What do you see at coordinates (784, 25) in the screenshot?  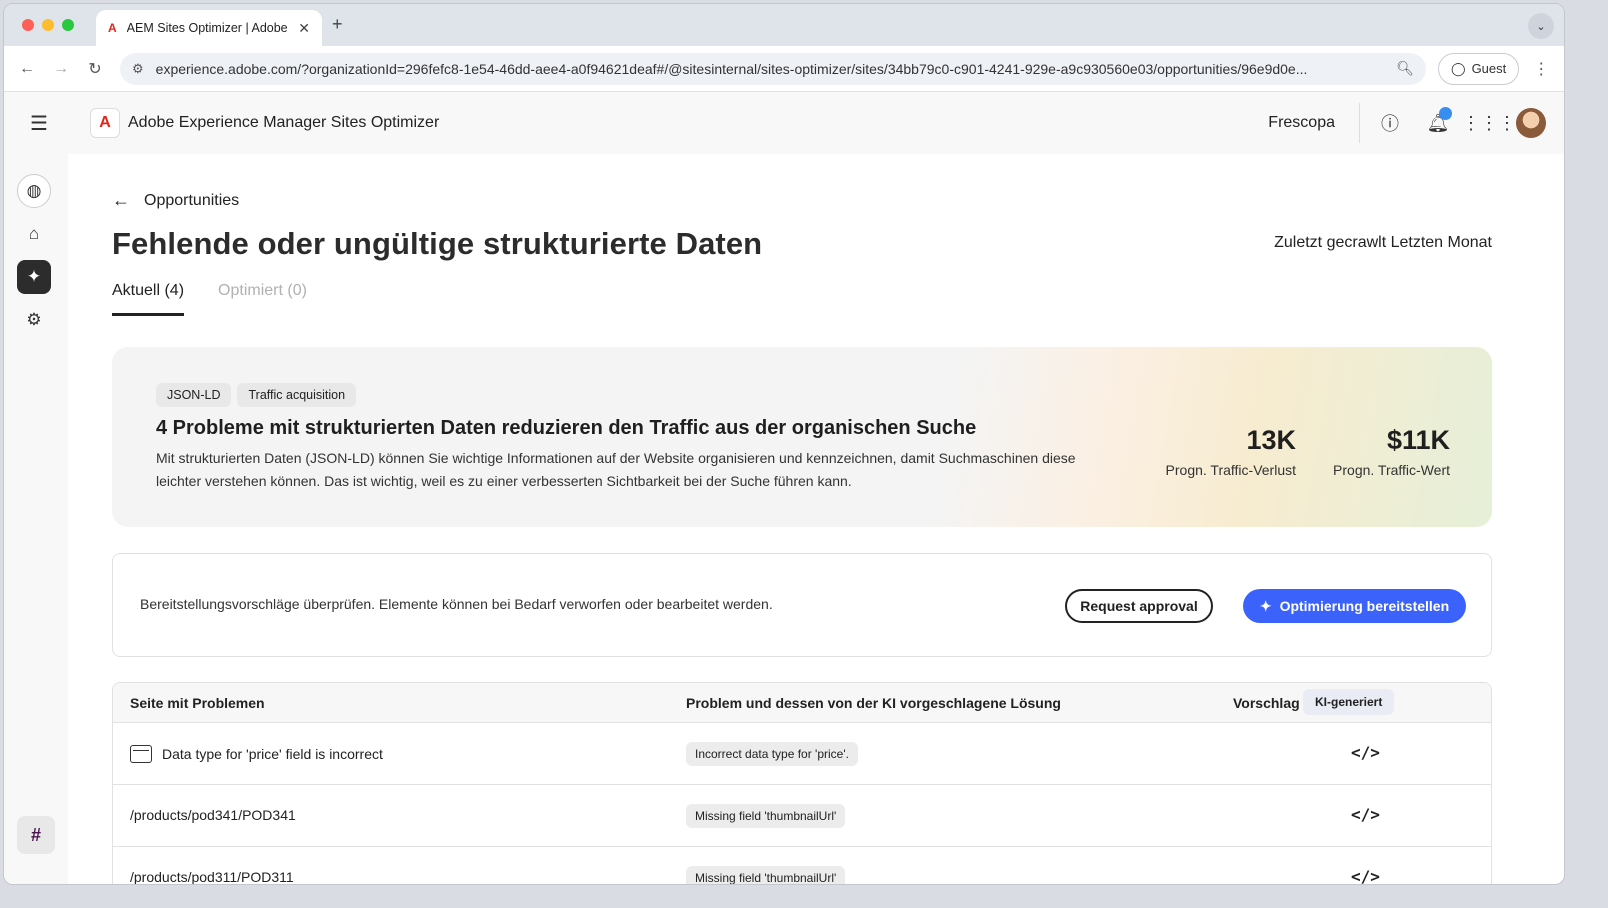 I see `browser-tab-bar: A AEM Sites Optimizer | Adobe ✕ + ⌄` at bounding box center [784, 25].